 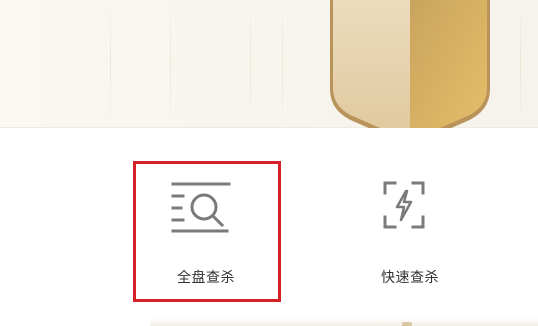 I want to click on quick-scan-label: 快速查杀, so click(x=410, y=278).